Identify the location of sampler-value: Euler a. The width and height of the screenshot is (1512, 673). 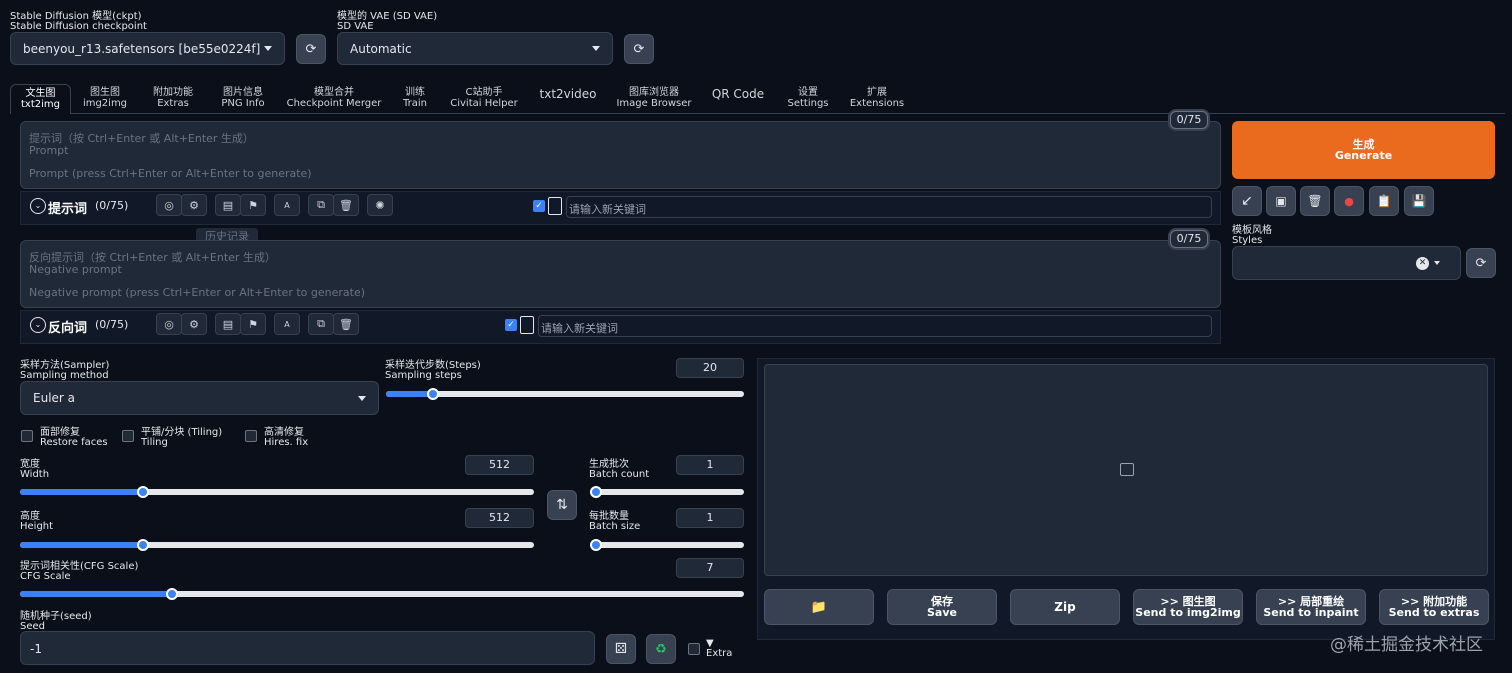
(54, 398).